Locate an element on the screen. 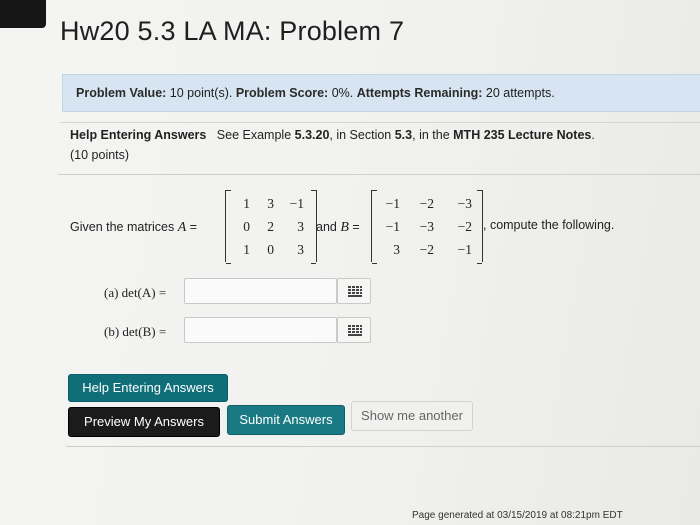 This screenshot has width=700, height=525. preview-answers-button: Preview My Answers is located at coordinates (144, 422).